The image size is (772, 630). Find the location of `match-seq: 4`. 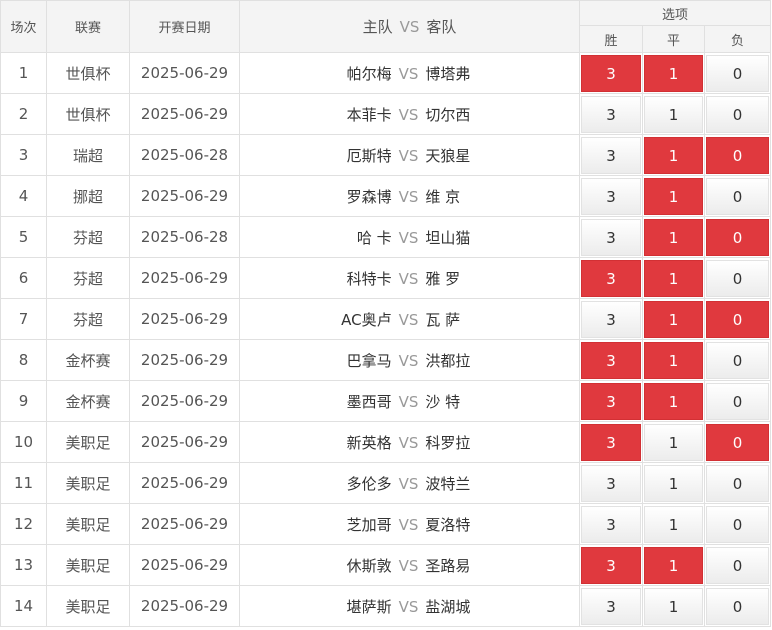

match-seq: 4 is located at coordinates (23, 196).